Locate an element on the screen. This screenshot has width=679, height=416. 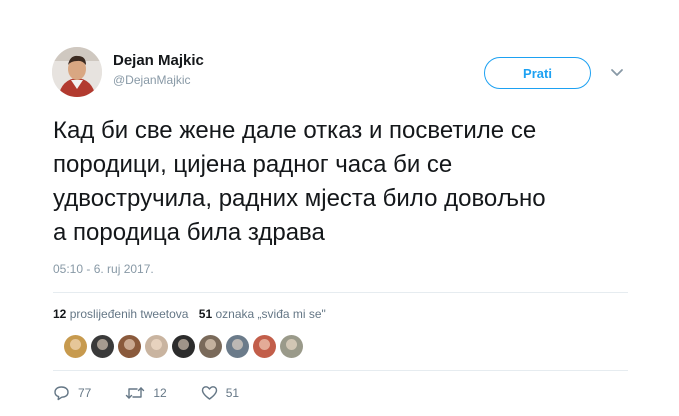
author-display-name: Dejan Majkic is located at coordinates (158, 61).